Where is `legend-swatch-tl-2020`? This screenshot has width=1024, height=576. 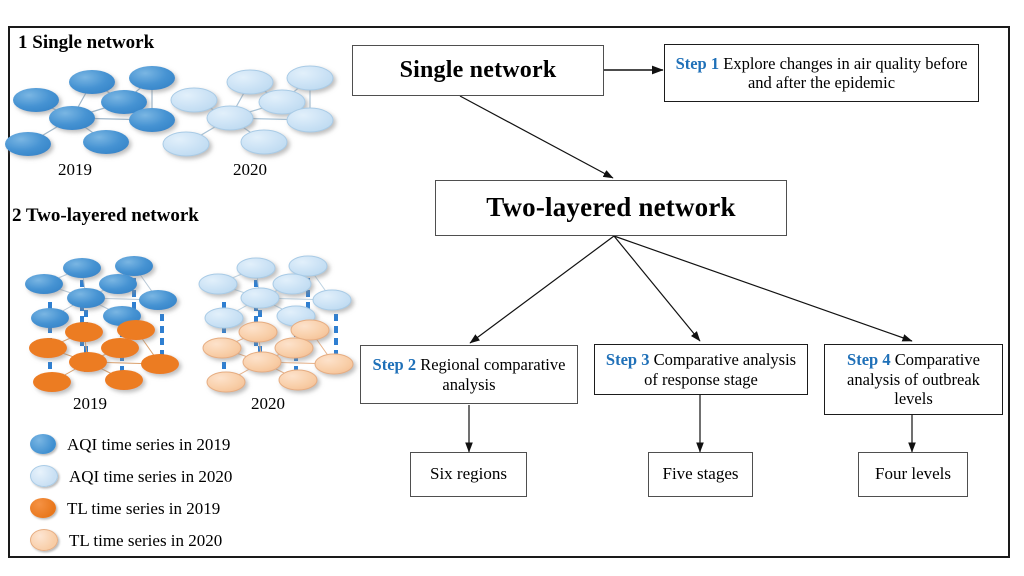
legend-swatch-tl-2020 is located at coordinates (44, 540).